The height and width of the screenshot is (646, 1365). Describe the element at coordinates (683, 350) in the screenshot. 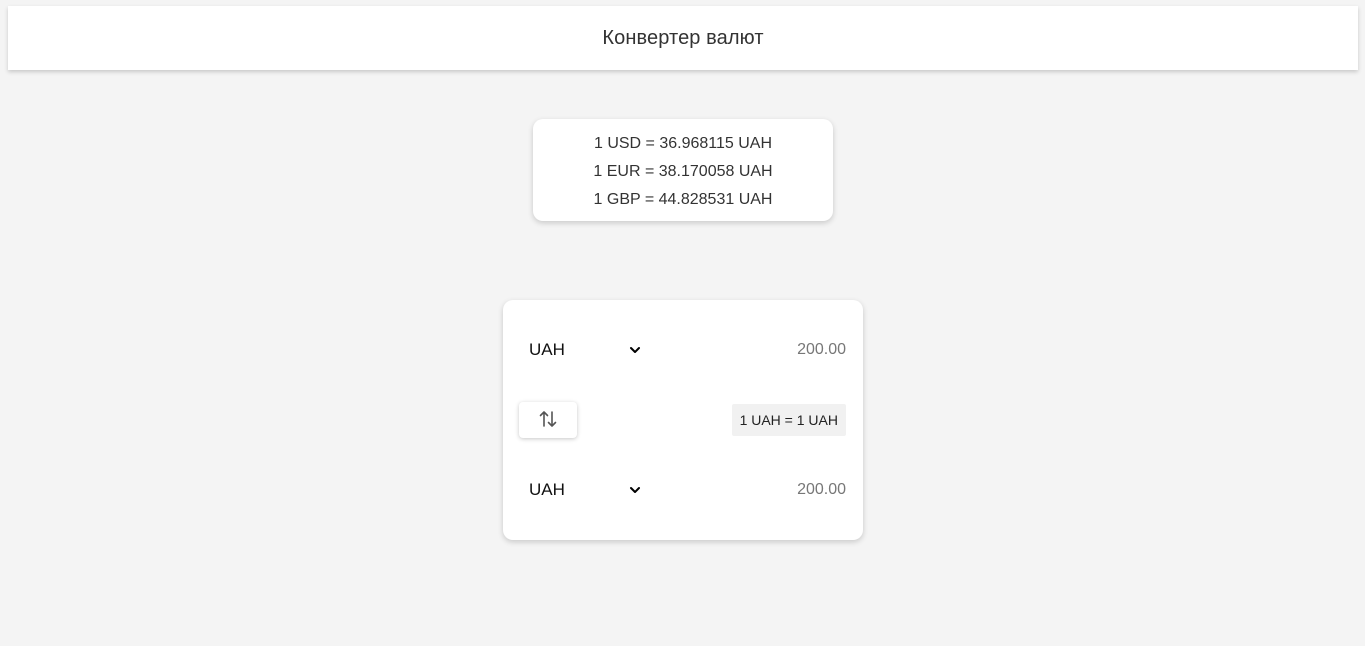

I see `from-row: UAH` at that location.